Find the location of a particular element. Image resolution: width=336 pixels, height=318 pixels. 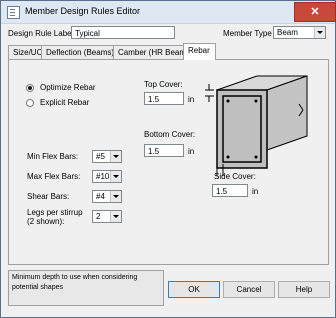

legs-select: 2 is located at coordinates (107, 216).